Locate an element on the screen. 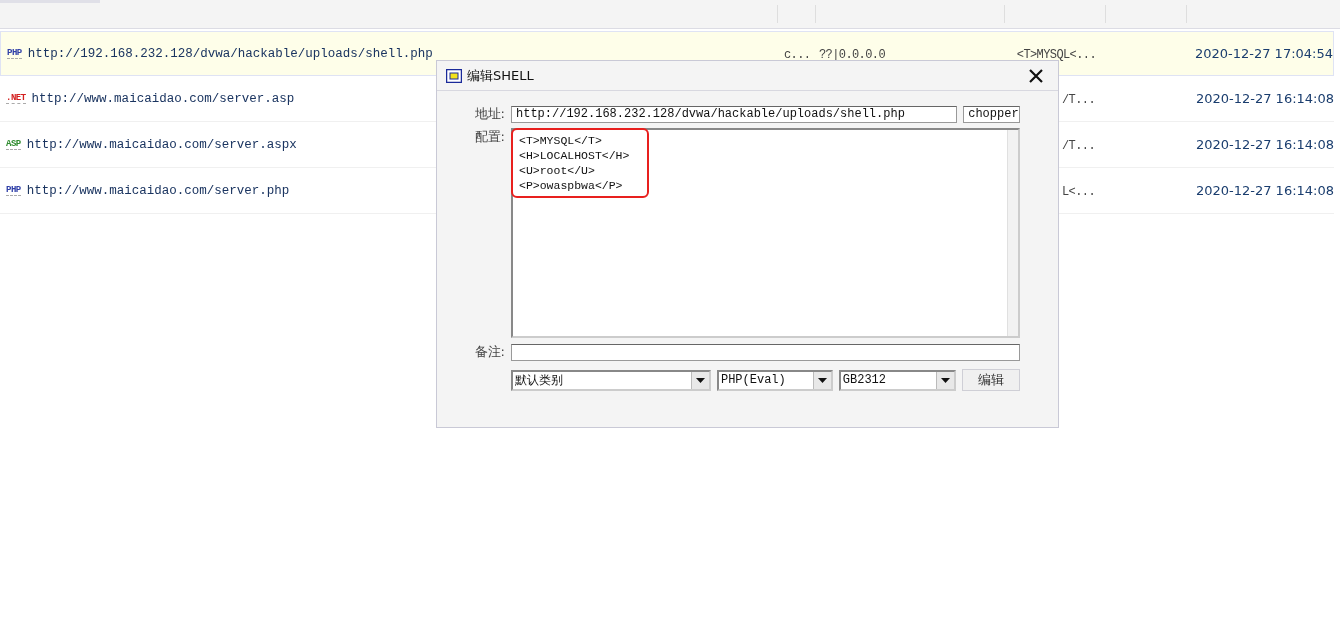 The height and width of the screenshot is (618, 1340). shell-url: http://192.168.232.128/dvwa/hackable/uploads/shell.php is located at coordinates (230, 53).